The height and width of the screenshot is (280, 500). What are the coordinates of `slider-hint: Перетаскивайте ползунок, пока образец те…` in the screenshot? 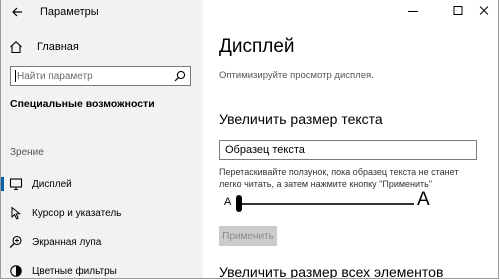 It's located at (339, 178).